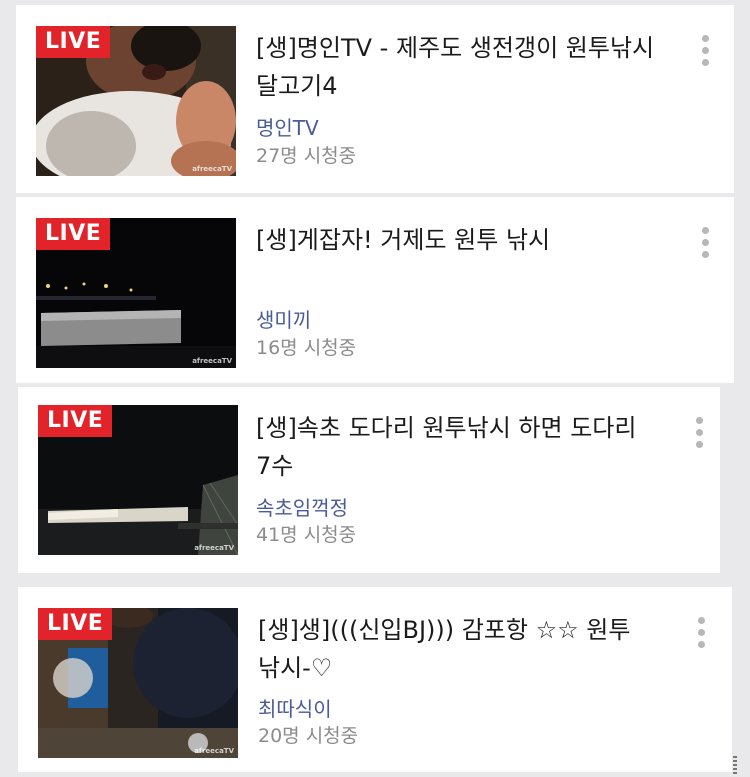  I want to click on viewer-count: 20명 시청중, so click(308, 736).